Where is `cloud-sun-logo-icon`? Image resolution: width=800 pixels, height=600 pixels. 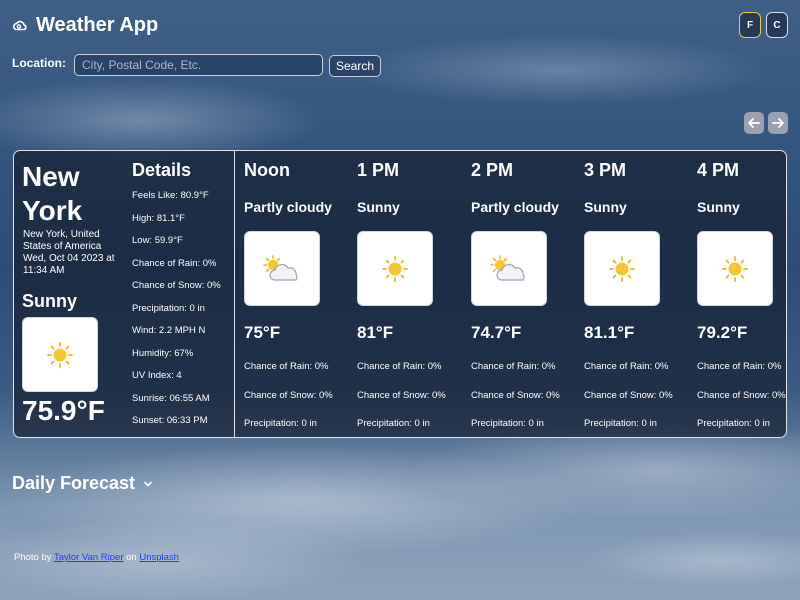 cloud-sun-logo-icon is located at coordinates (19, 25).